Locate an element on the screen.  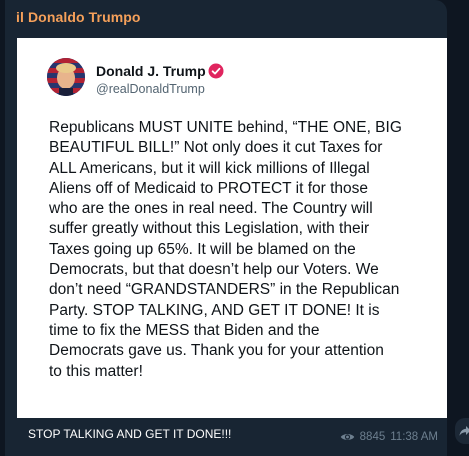
forward-icon is located at coordinates (464, 431).